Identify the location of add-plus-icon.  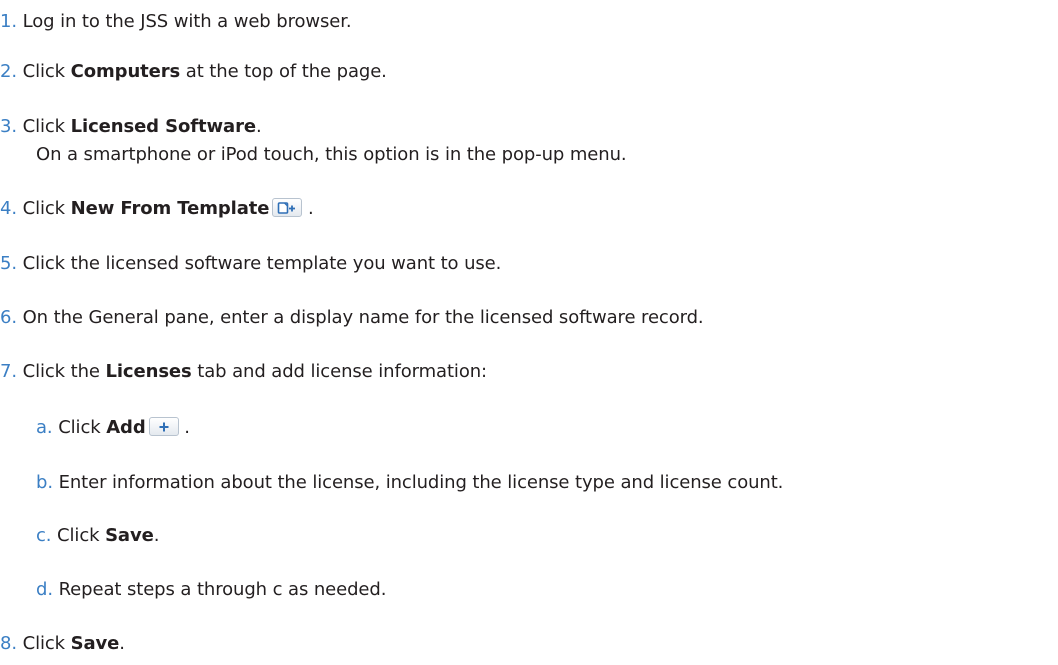
(163, 426).